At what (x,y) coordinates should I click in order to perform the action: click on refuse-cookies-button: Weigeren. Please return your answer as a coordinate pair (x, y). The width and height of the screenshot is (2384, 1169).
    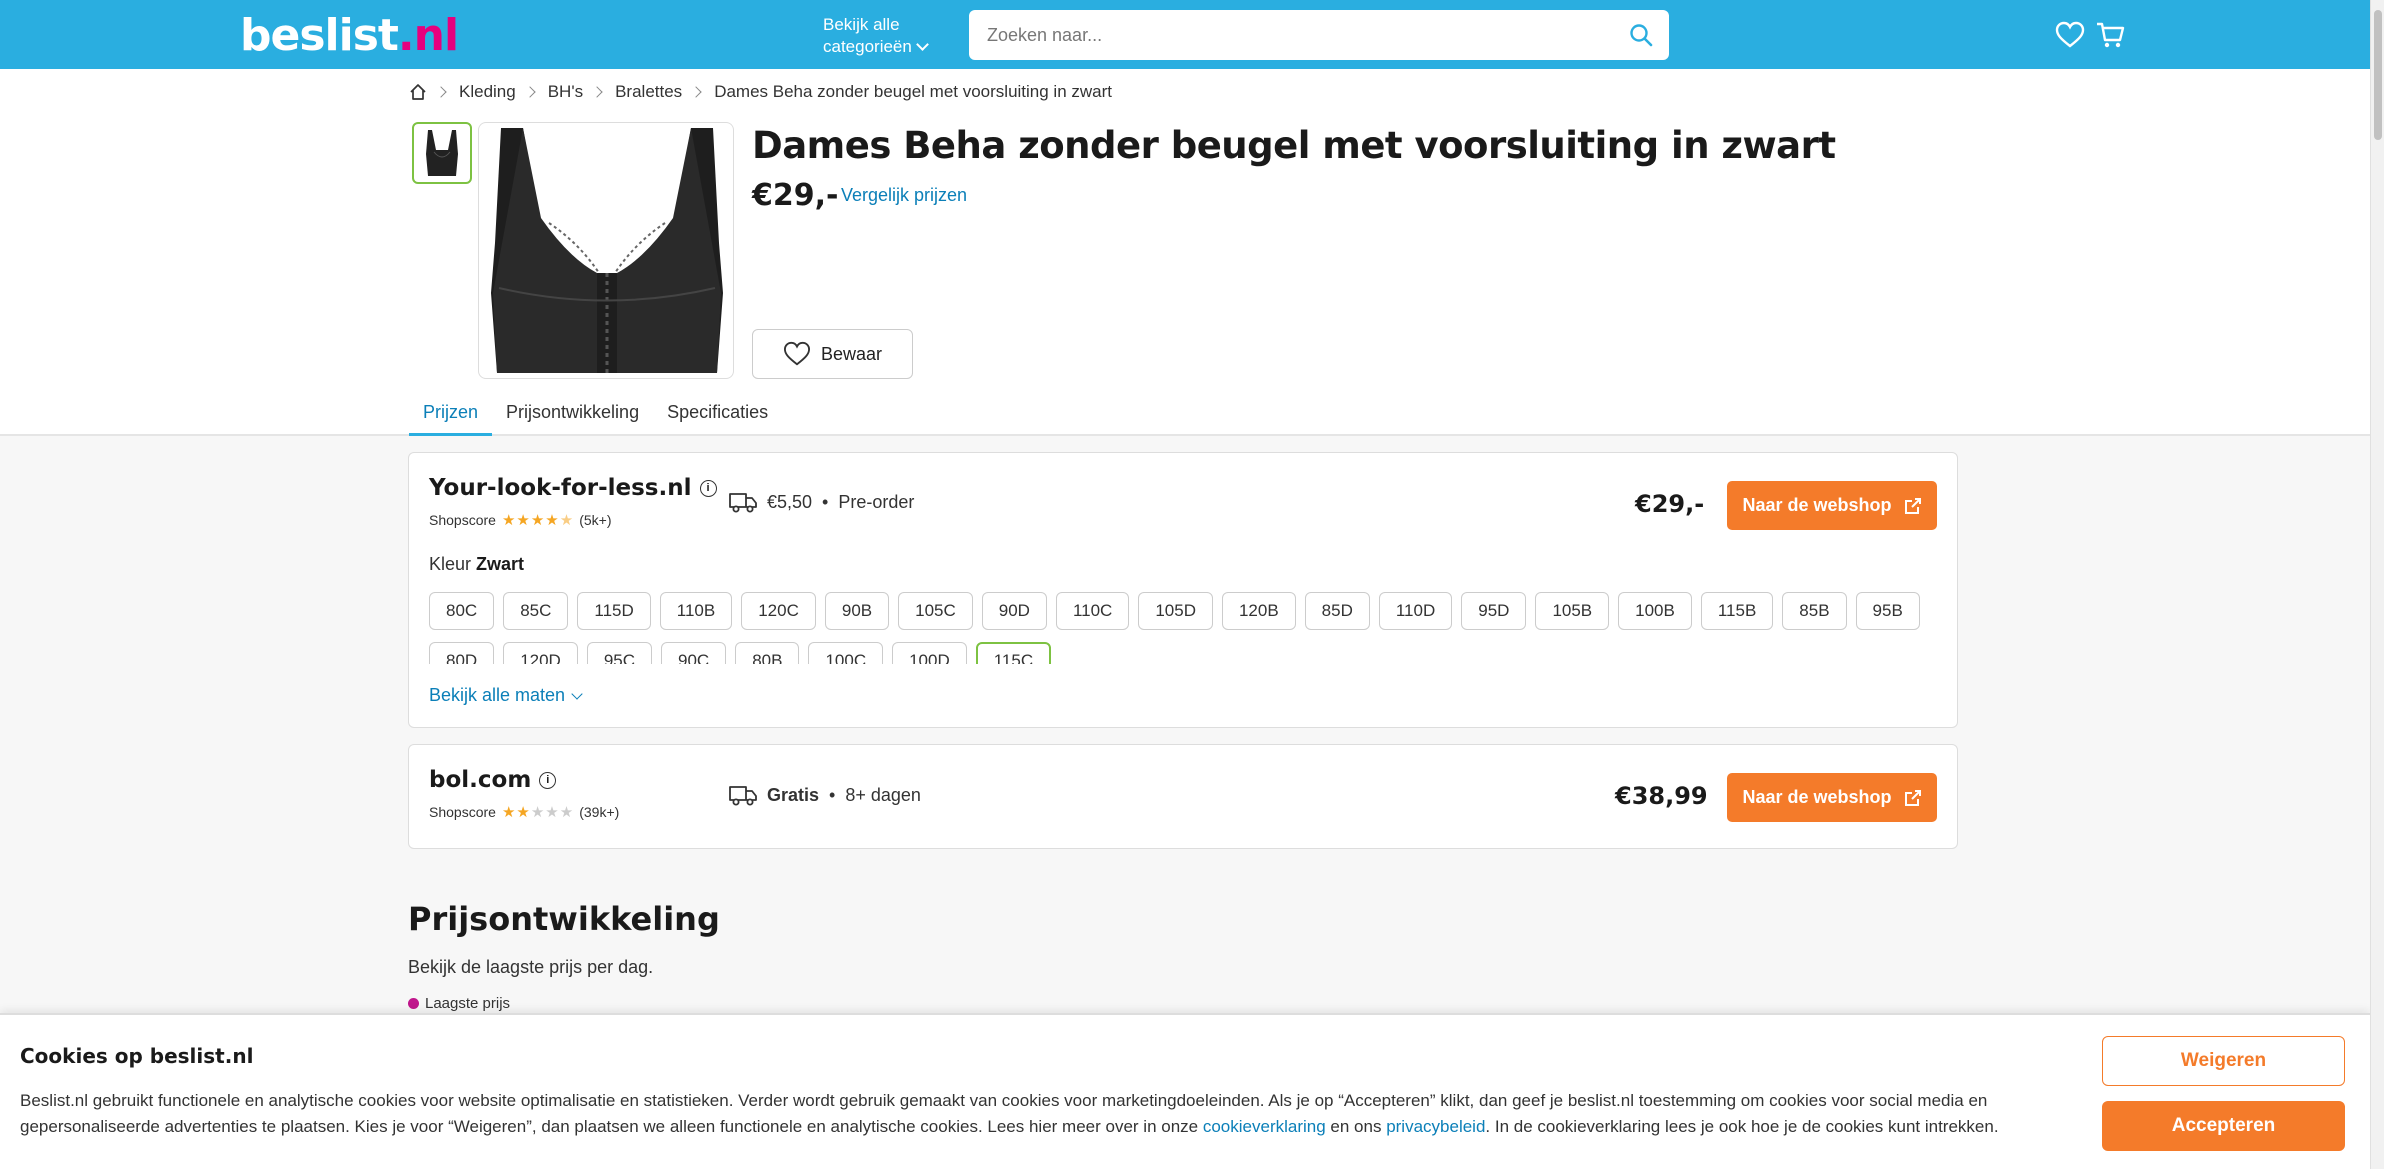
    Looking at the image, I should click on (2223, 1061).